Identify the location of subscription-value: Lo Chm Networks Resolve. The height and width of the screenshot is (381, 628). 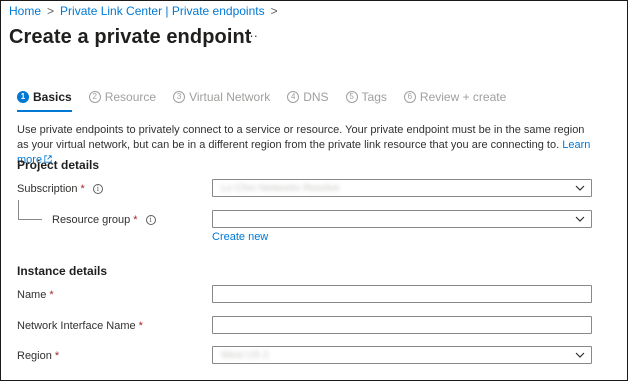
(280, 188).